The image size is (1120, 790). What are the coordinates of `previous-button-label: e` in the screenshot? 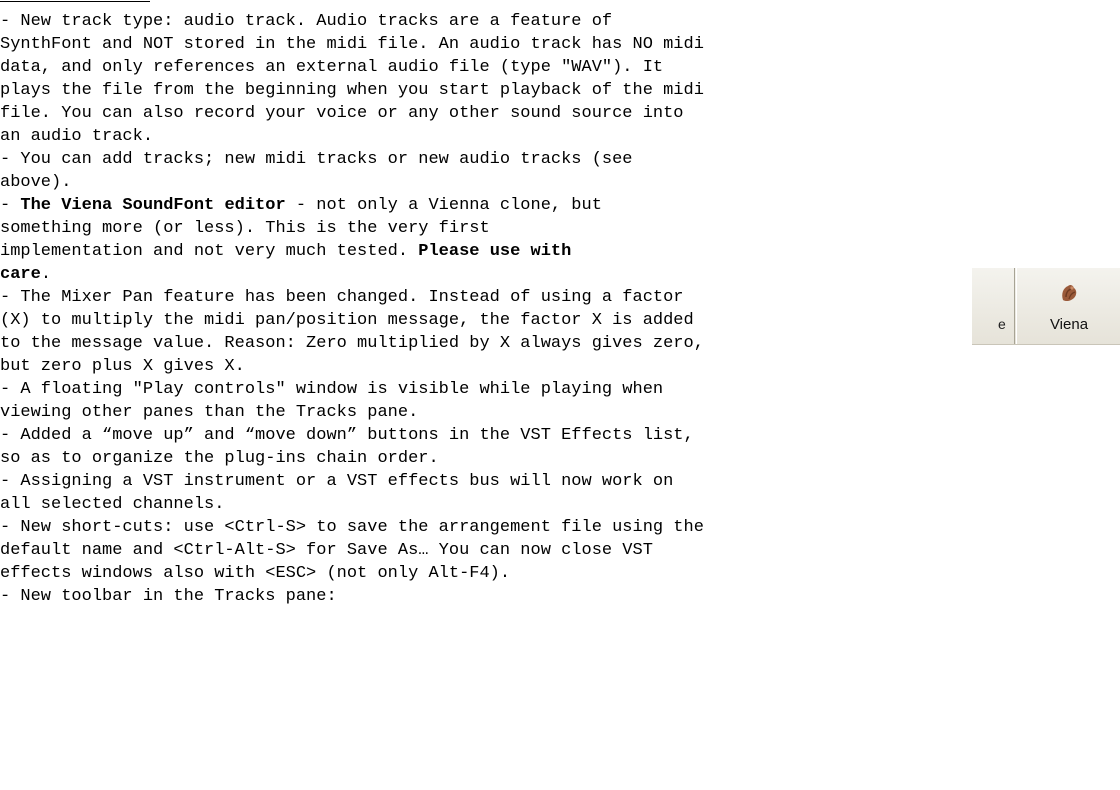 It's located at (1002, 324).